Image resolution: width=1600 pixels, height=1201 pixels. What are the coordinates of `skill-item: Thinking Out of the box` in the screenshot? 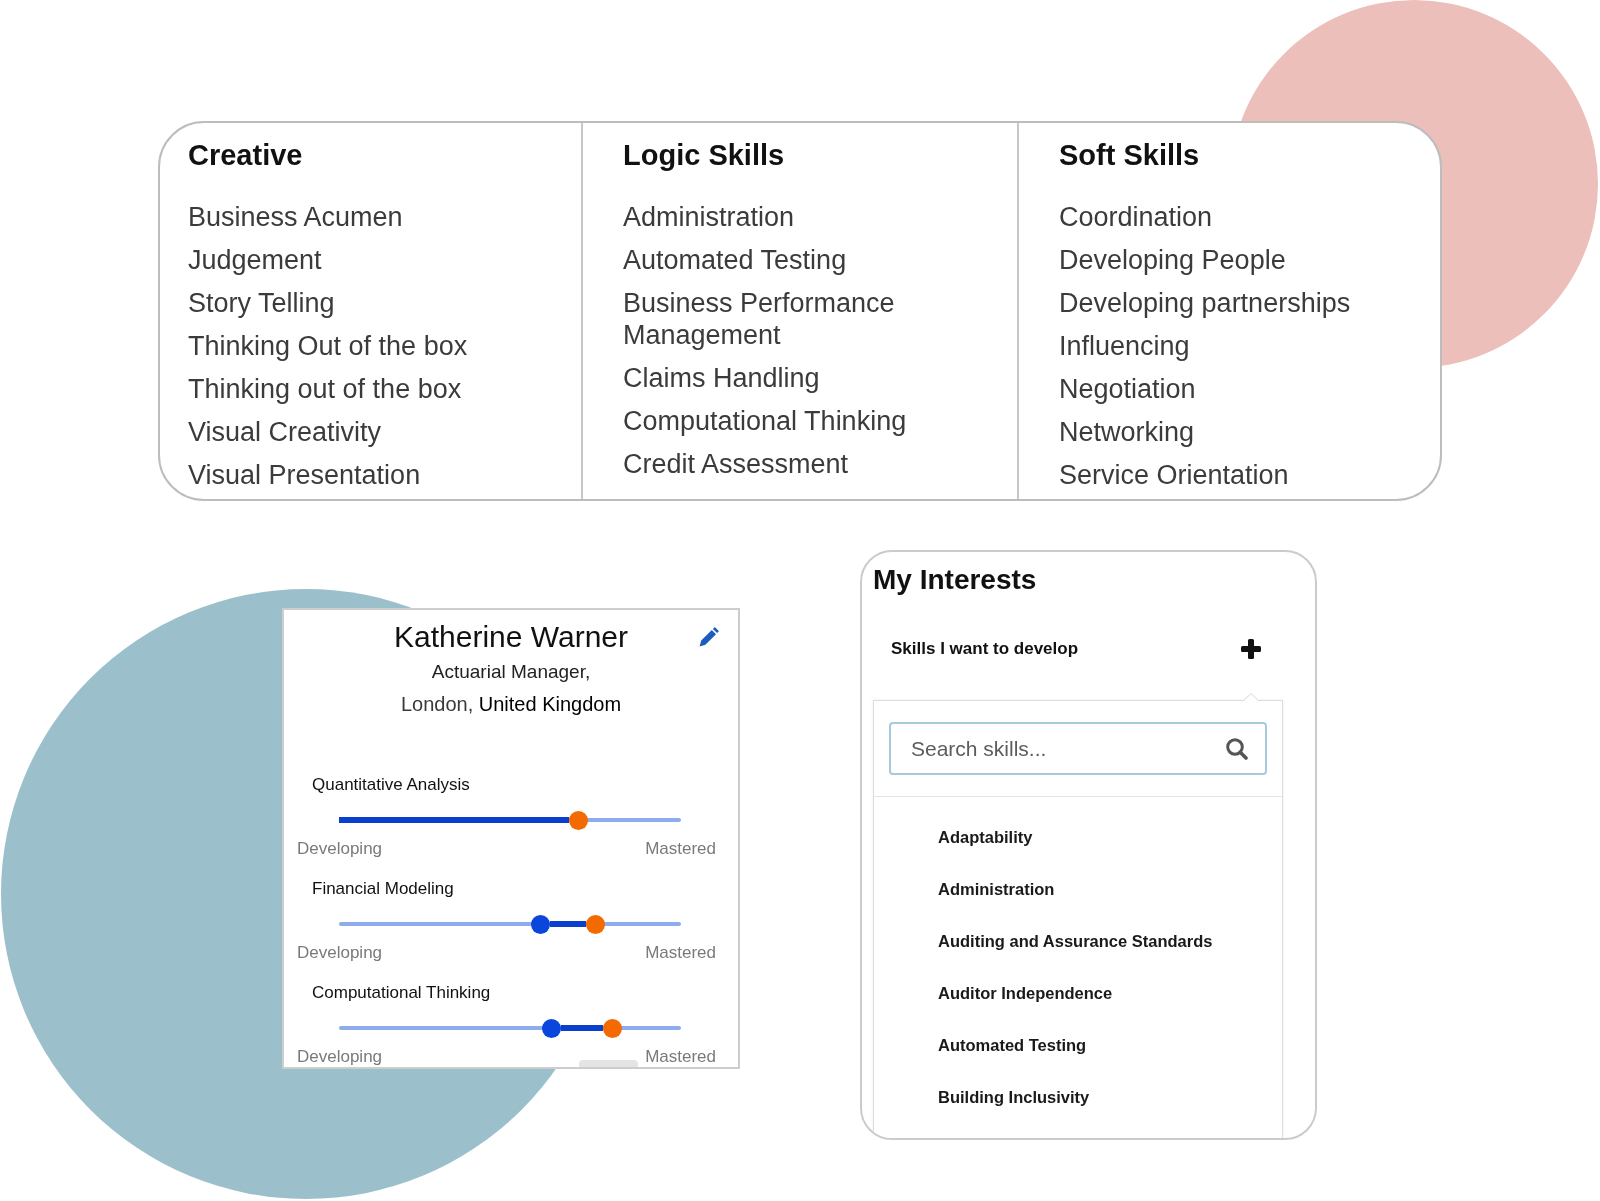 It's located at (328, 346).